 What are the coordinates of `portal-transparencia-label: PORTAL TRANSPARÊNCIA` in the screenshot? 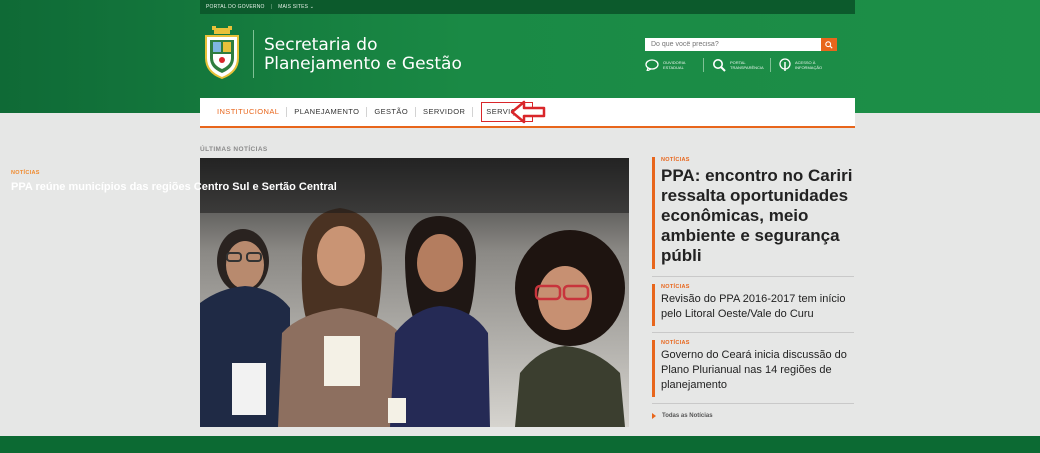 It's located at (747, 65).